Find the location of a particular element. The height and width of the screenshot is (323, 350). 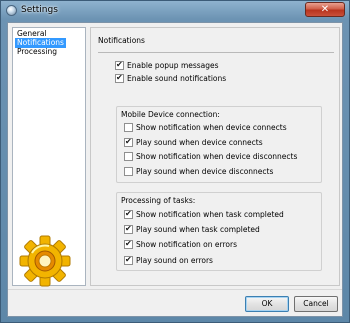

option-label: Play sound when task completed is located at coordinates (198, 229).